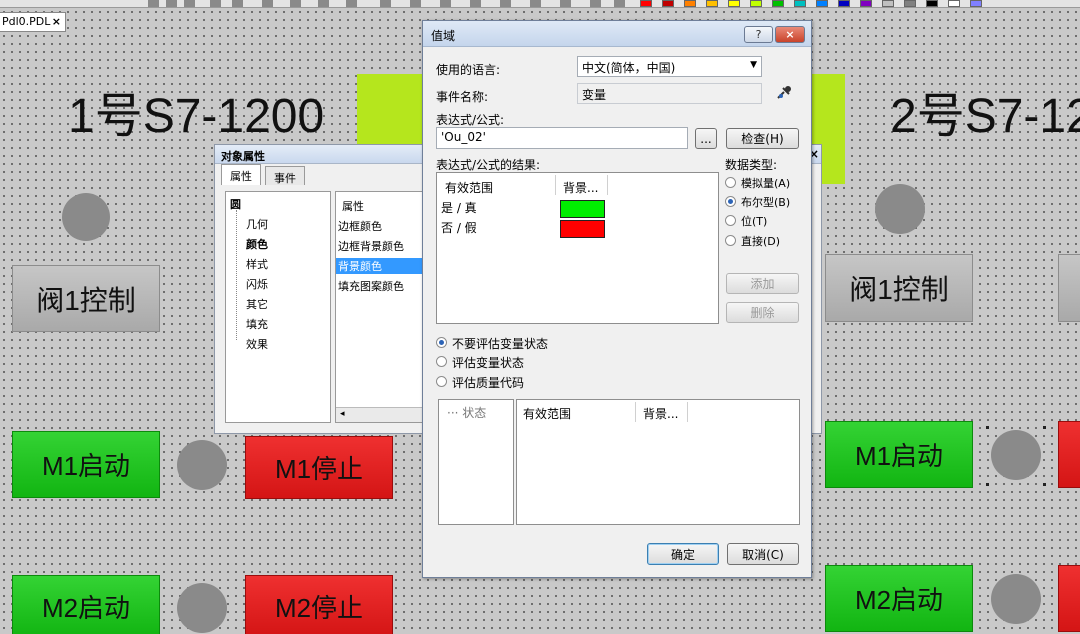  What do you see at coordinates (488, 382) in the screenshot?
I see `radio-eval-quality-label: 评估质量代码` at bounding box center [488, 382].